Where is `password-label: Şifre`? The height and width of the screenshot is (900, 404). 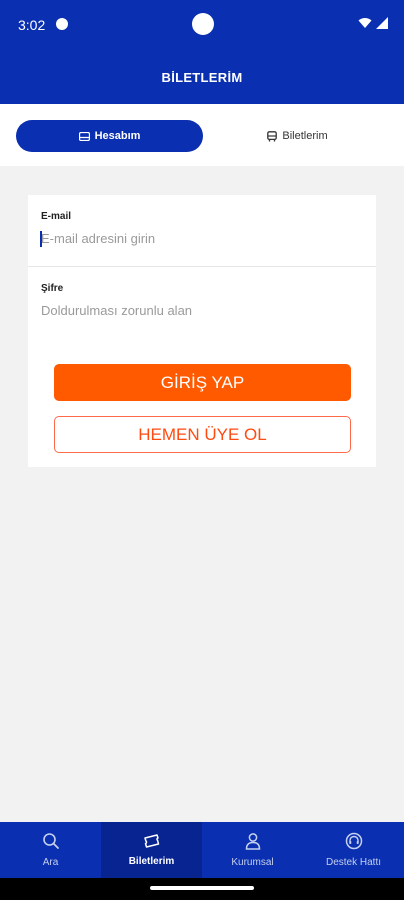 password-label: Şifre is located at coordinates (52, 288).